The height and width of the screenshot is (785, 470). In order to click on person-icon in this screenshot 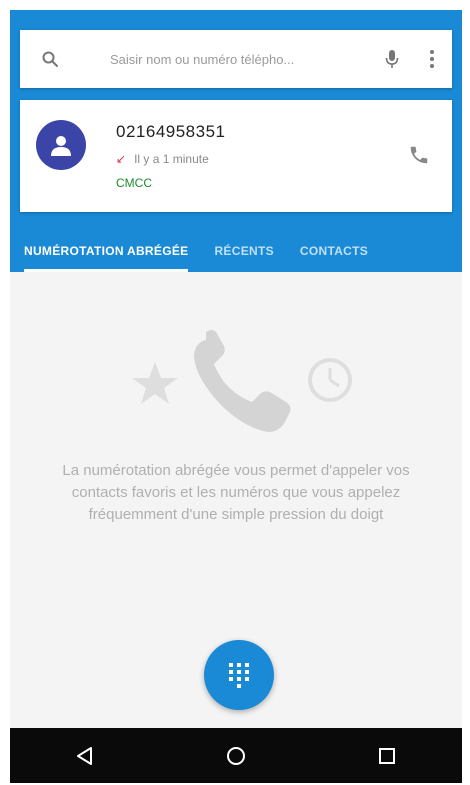, I will do `click(61, 146)`.